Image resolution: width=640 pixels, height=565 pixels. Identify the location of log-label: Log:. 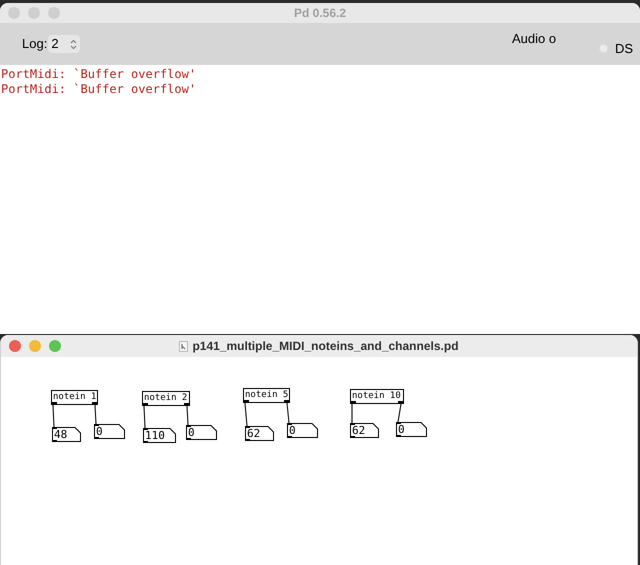
(35, 44).